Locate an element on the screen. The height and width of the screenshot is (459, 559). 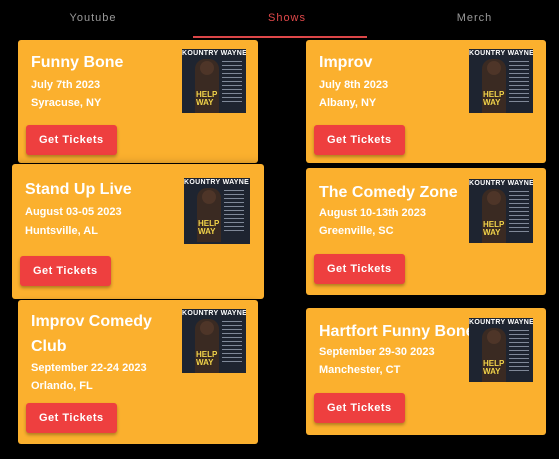
venue-name: The Comedy Zone is located at coordinates (388, 192).